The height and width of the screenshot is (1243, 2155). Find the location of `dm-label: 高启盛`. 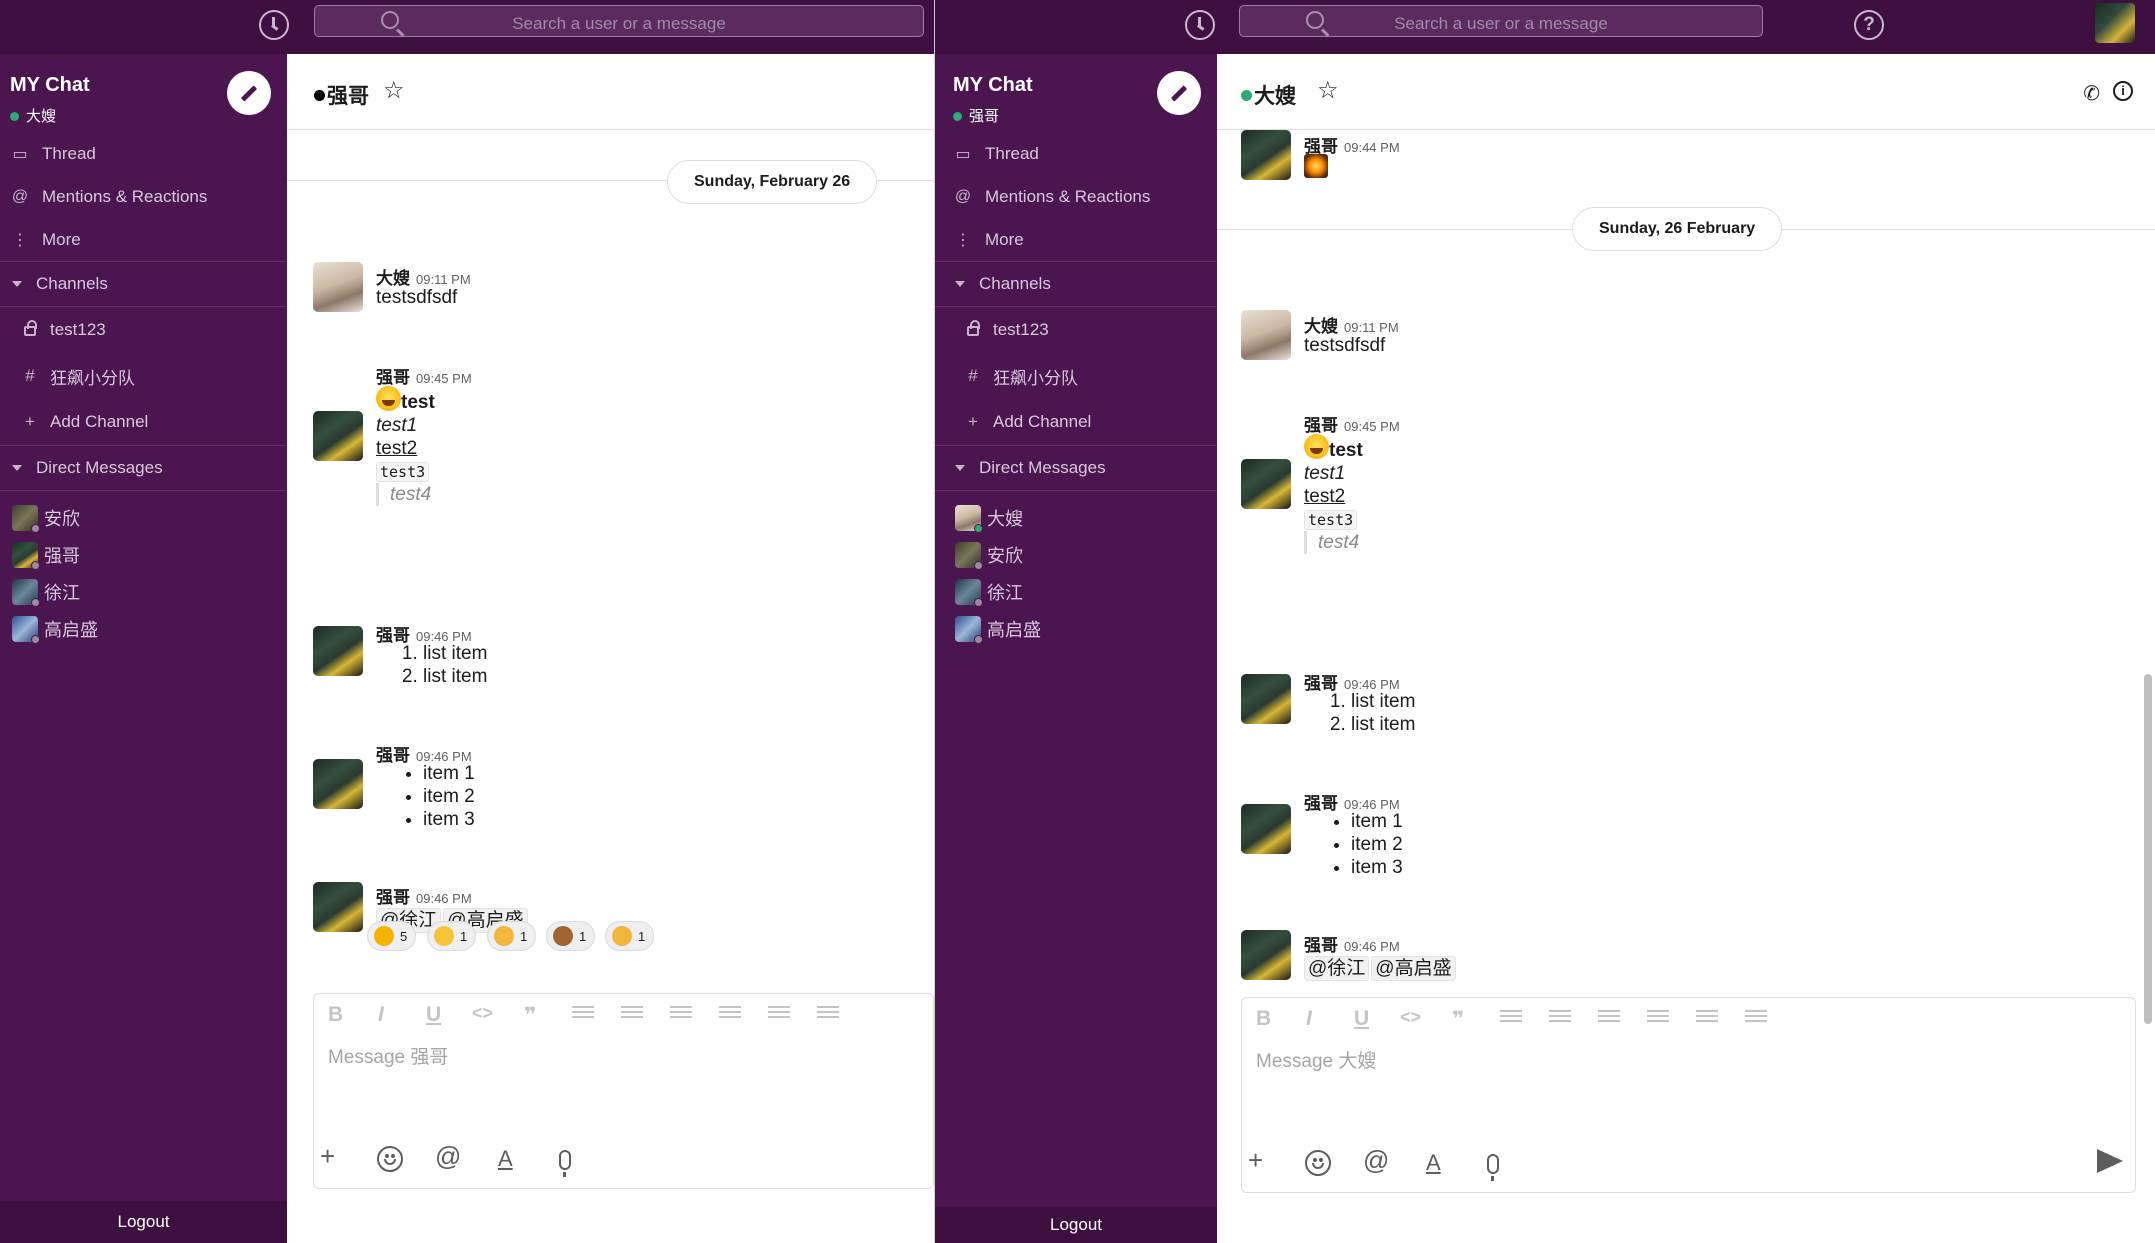

dm-label: 高启盛 is located at coordinates (1014, 629).